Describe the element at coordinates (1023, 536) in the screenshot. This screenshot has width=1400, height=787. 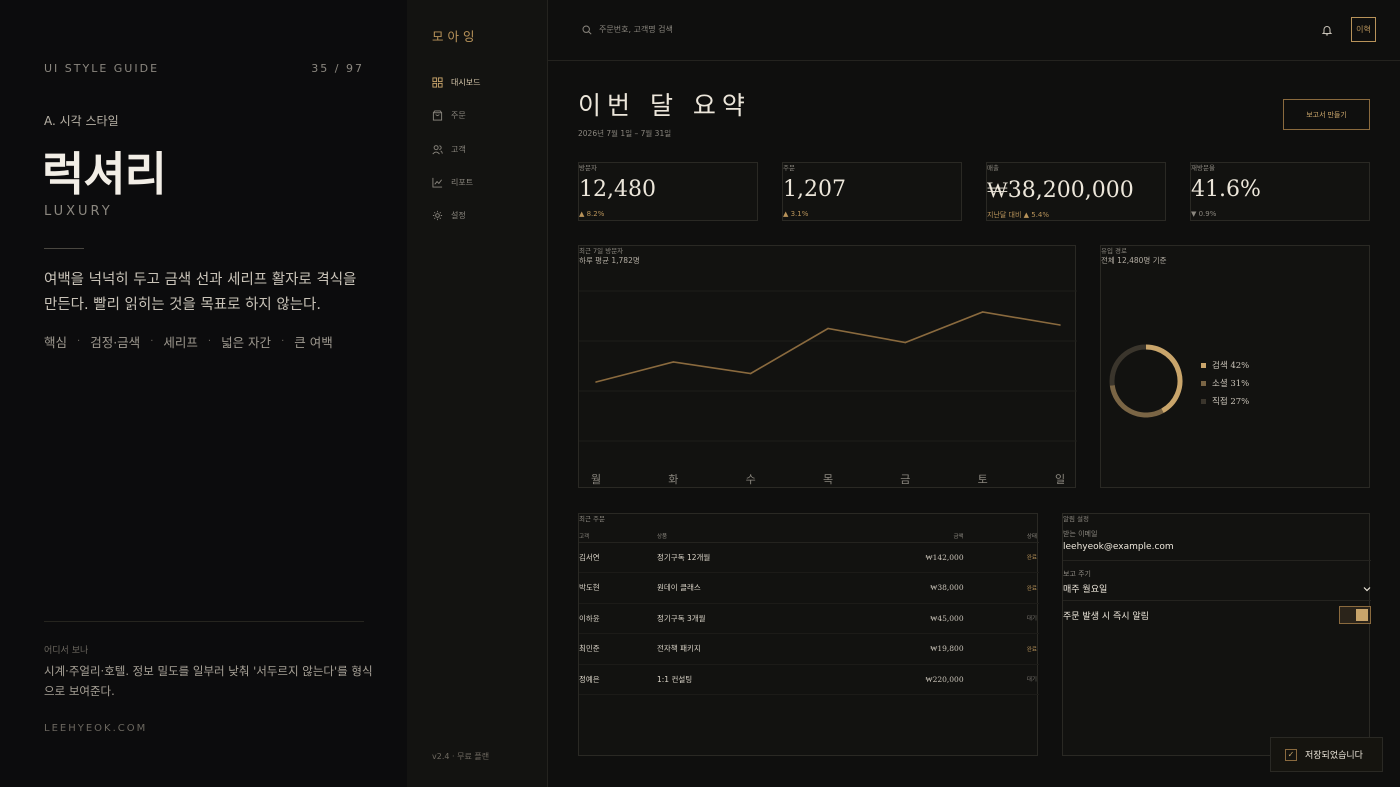
I see `column-header: 상태` at that location.